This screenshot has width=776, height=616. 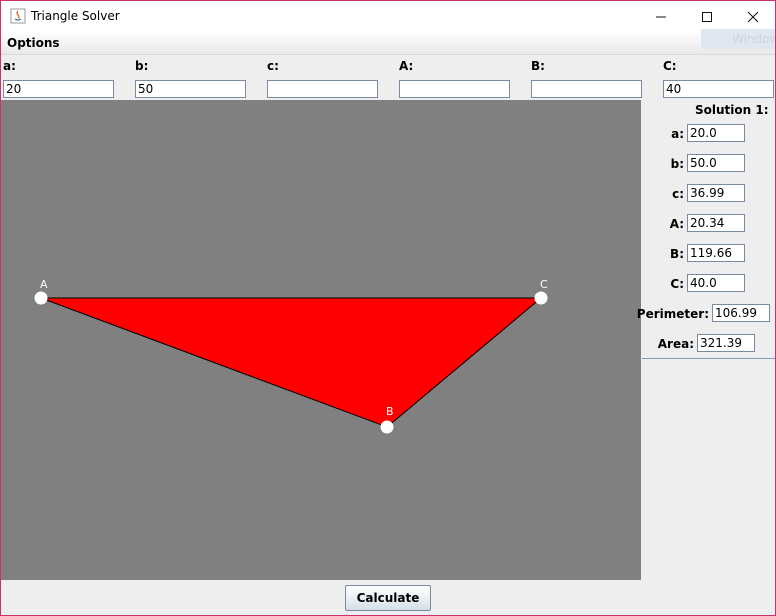 What do you see at coordinates (716, 163) in the screenshot?
I see `solution-value-b: 50.0` at bounding box center [716, 163].